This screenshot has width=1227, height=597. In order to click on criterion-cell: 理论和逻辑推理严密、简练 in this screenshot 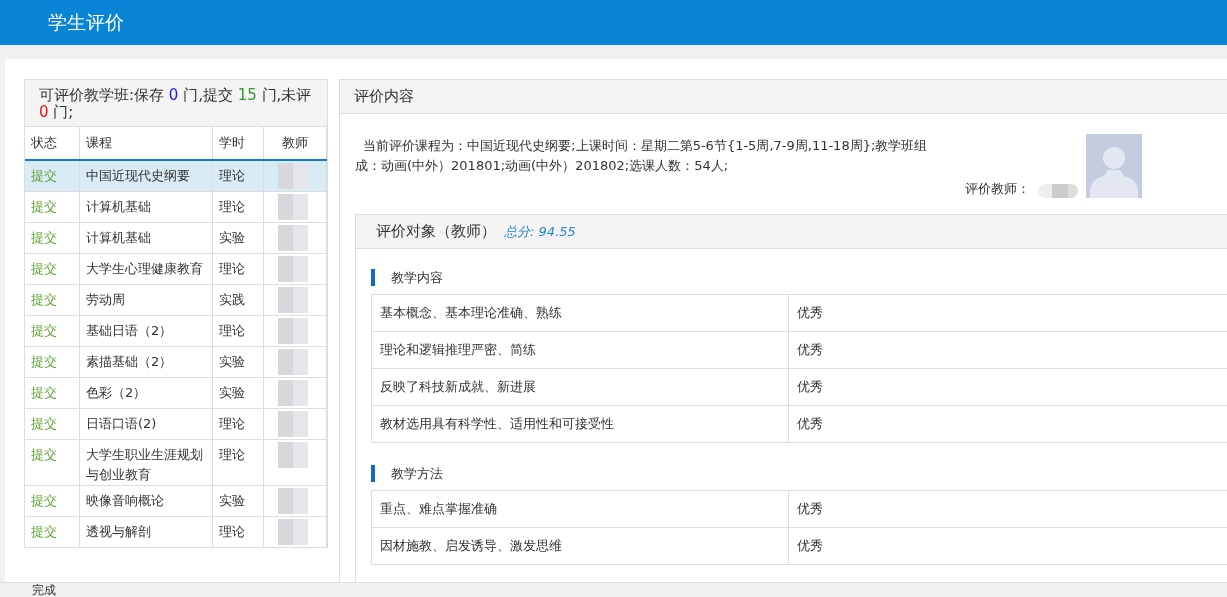, I will do `click(580, 350)`.